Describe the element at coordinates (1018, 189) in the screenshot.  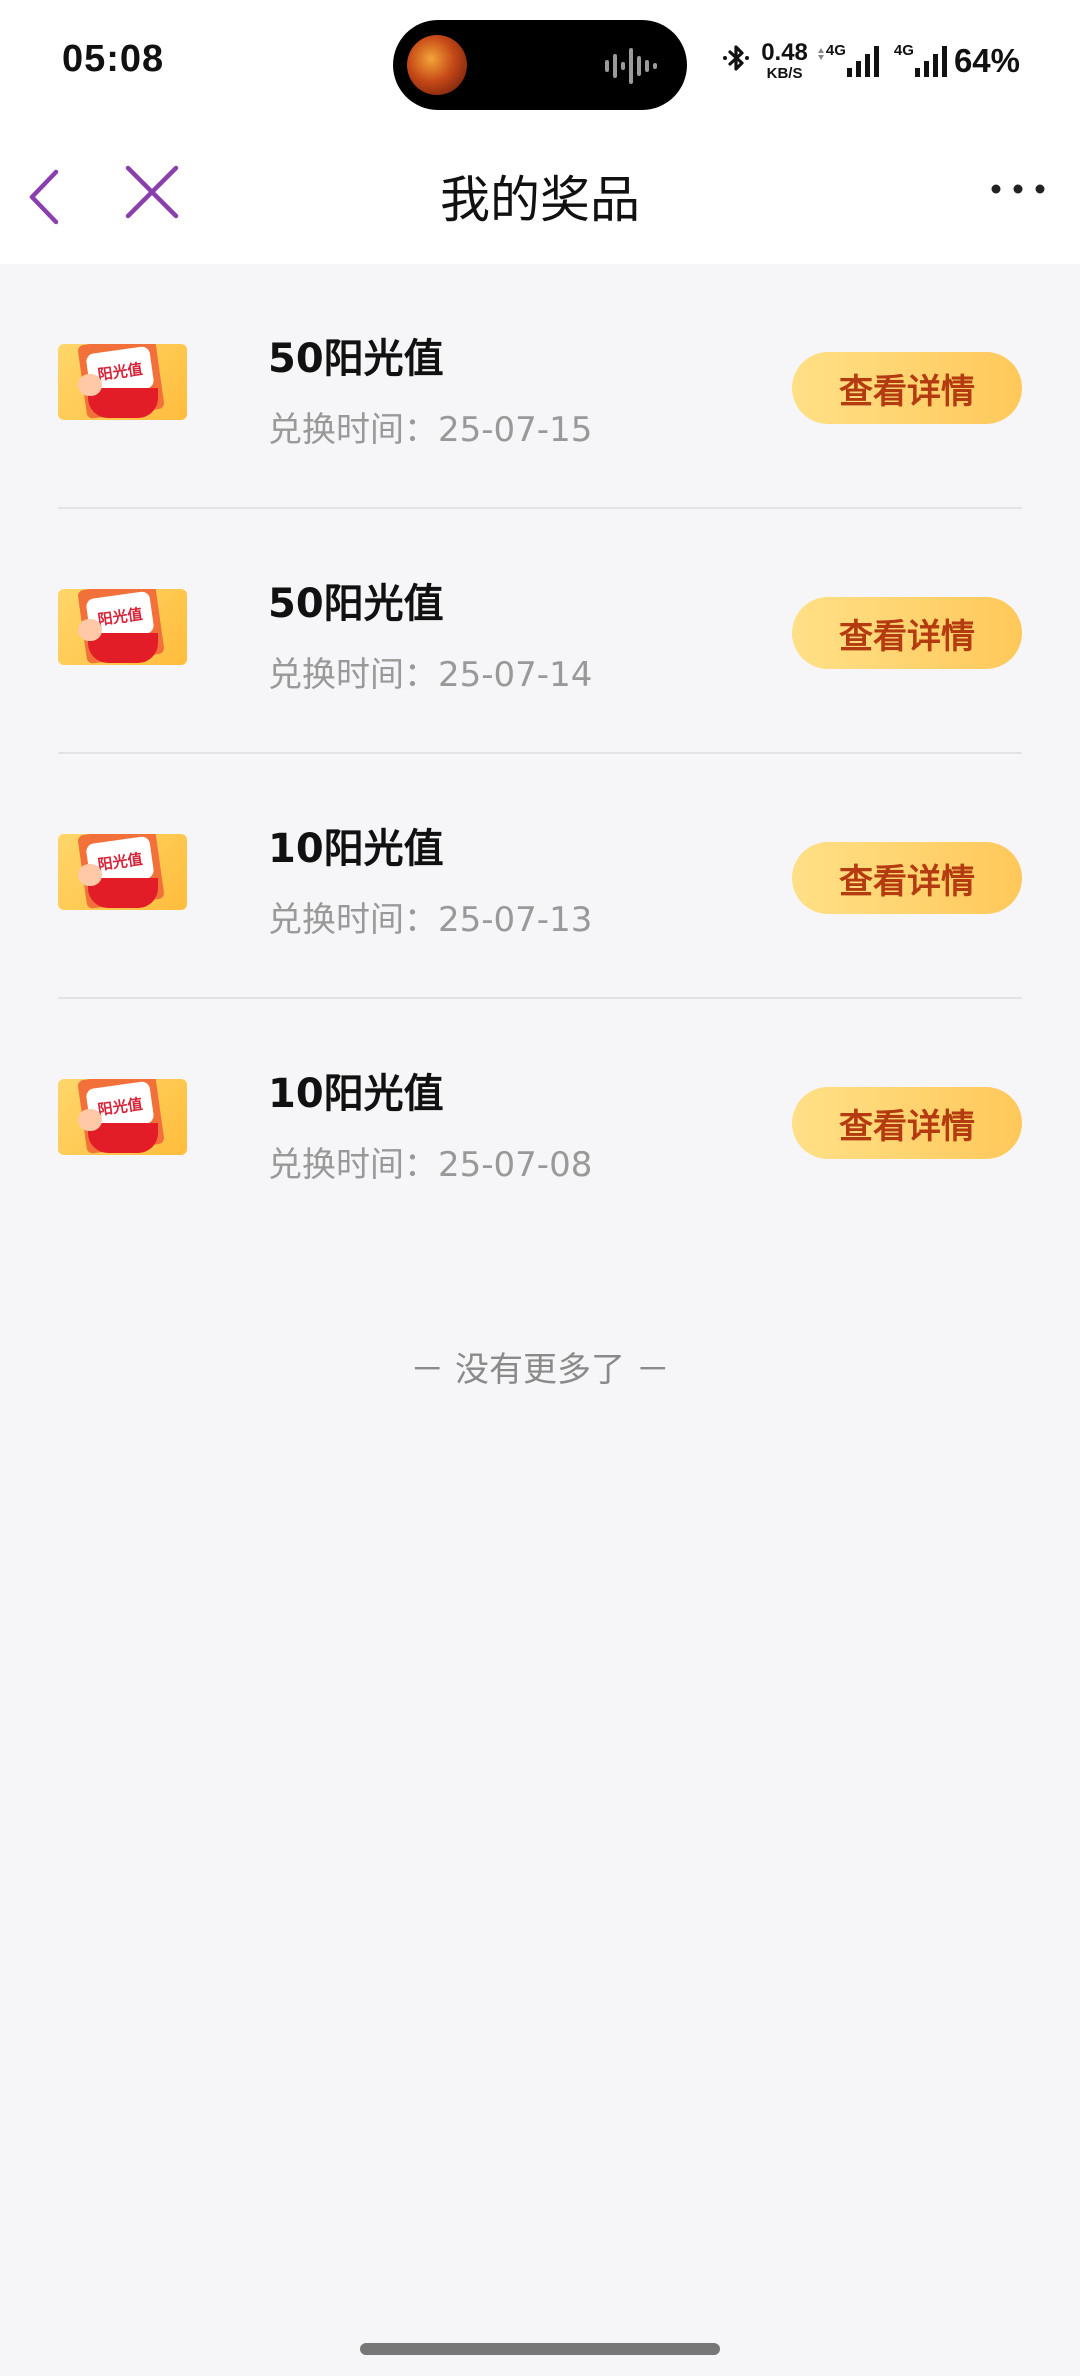
I see `more-icon` at that location.